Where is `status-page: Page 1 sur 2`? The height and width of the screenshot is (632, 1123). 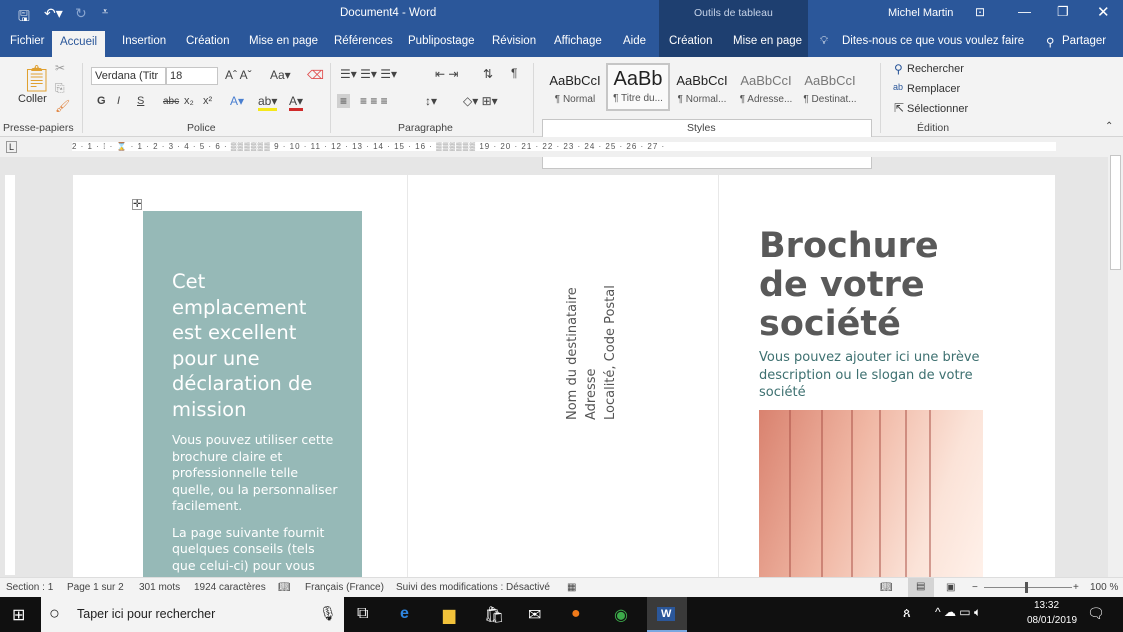
status-page: Page 1 sur 2 is located at coordinates (95, 587).